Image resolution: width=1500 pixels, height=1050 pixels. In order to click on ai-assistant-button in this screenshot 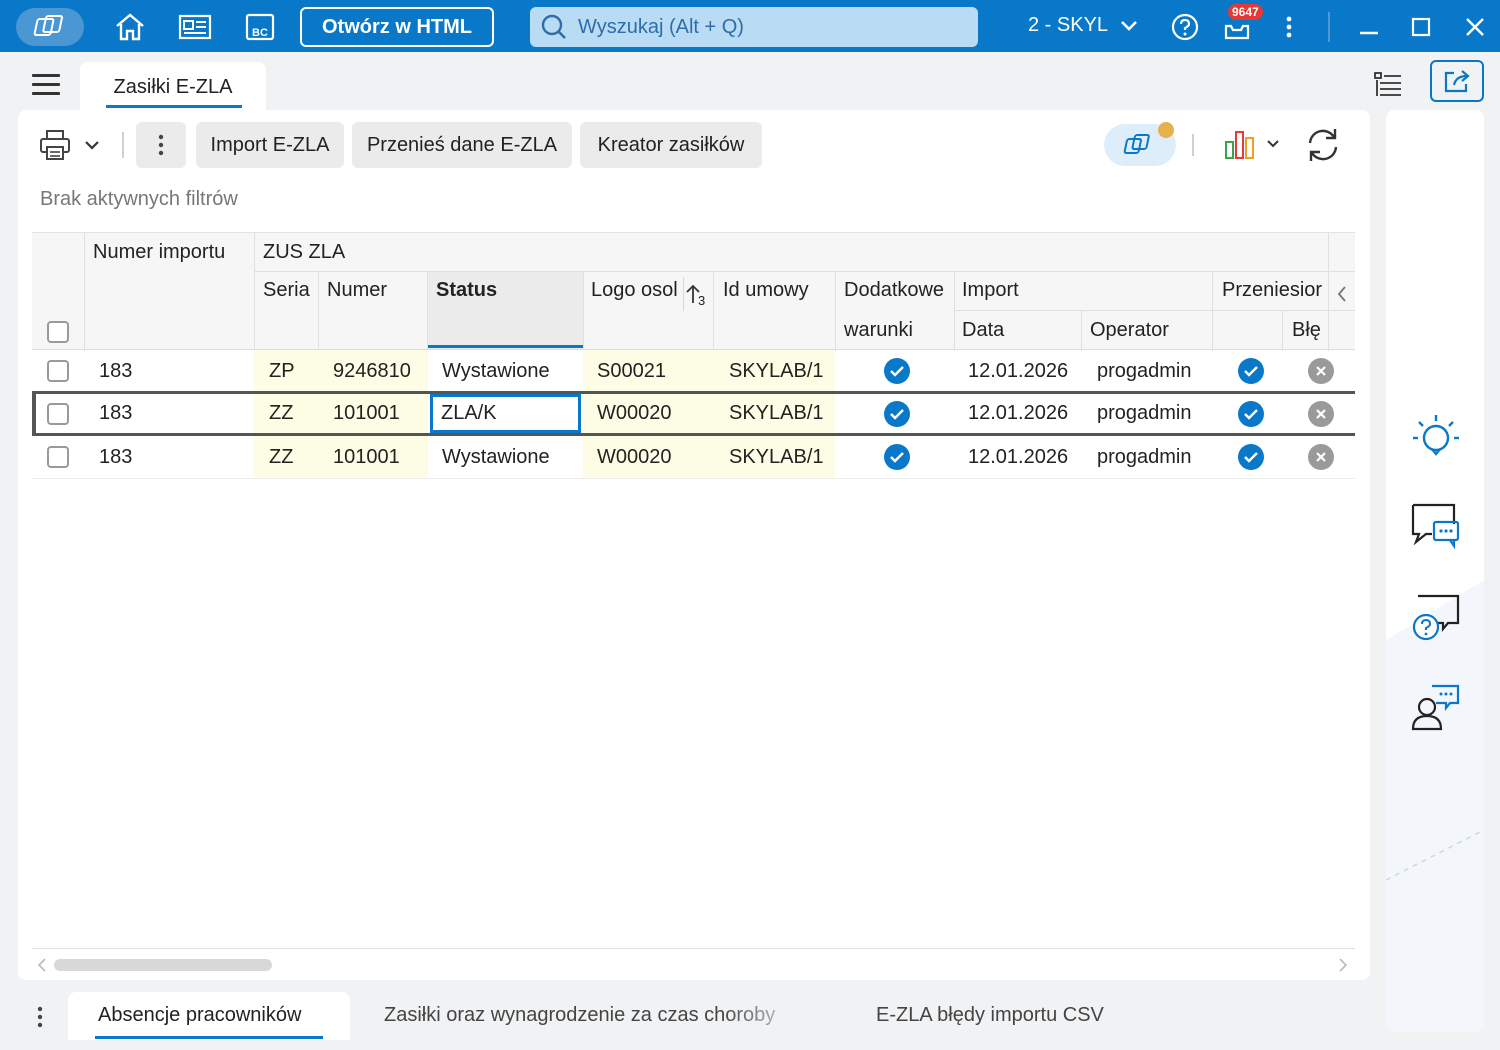, I will do `click(1140, 144)`.